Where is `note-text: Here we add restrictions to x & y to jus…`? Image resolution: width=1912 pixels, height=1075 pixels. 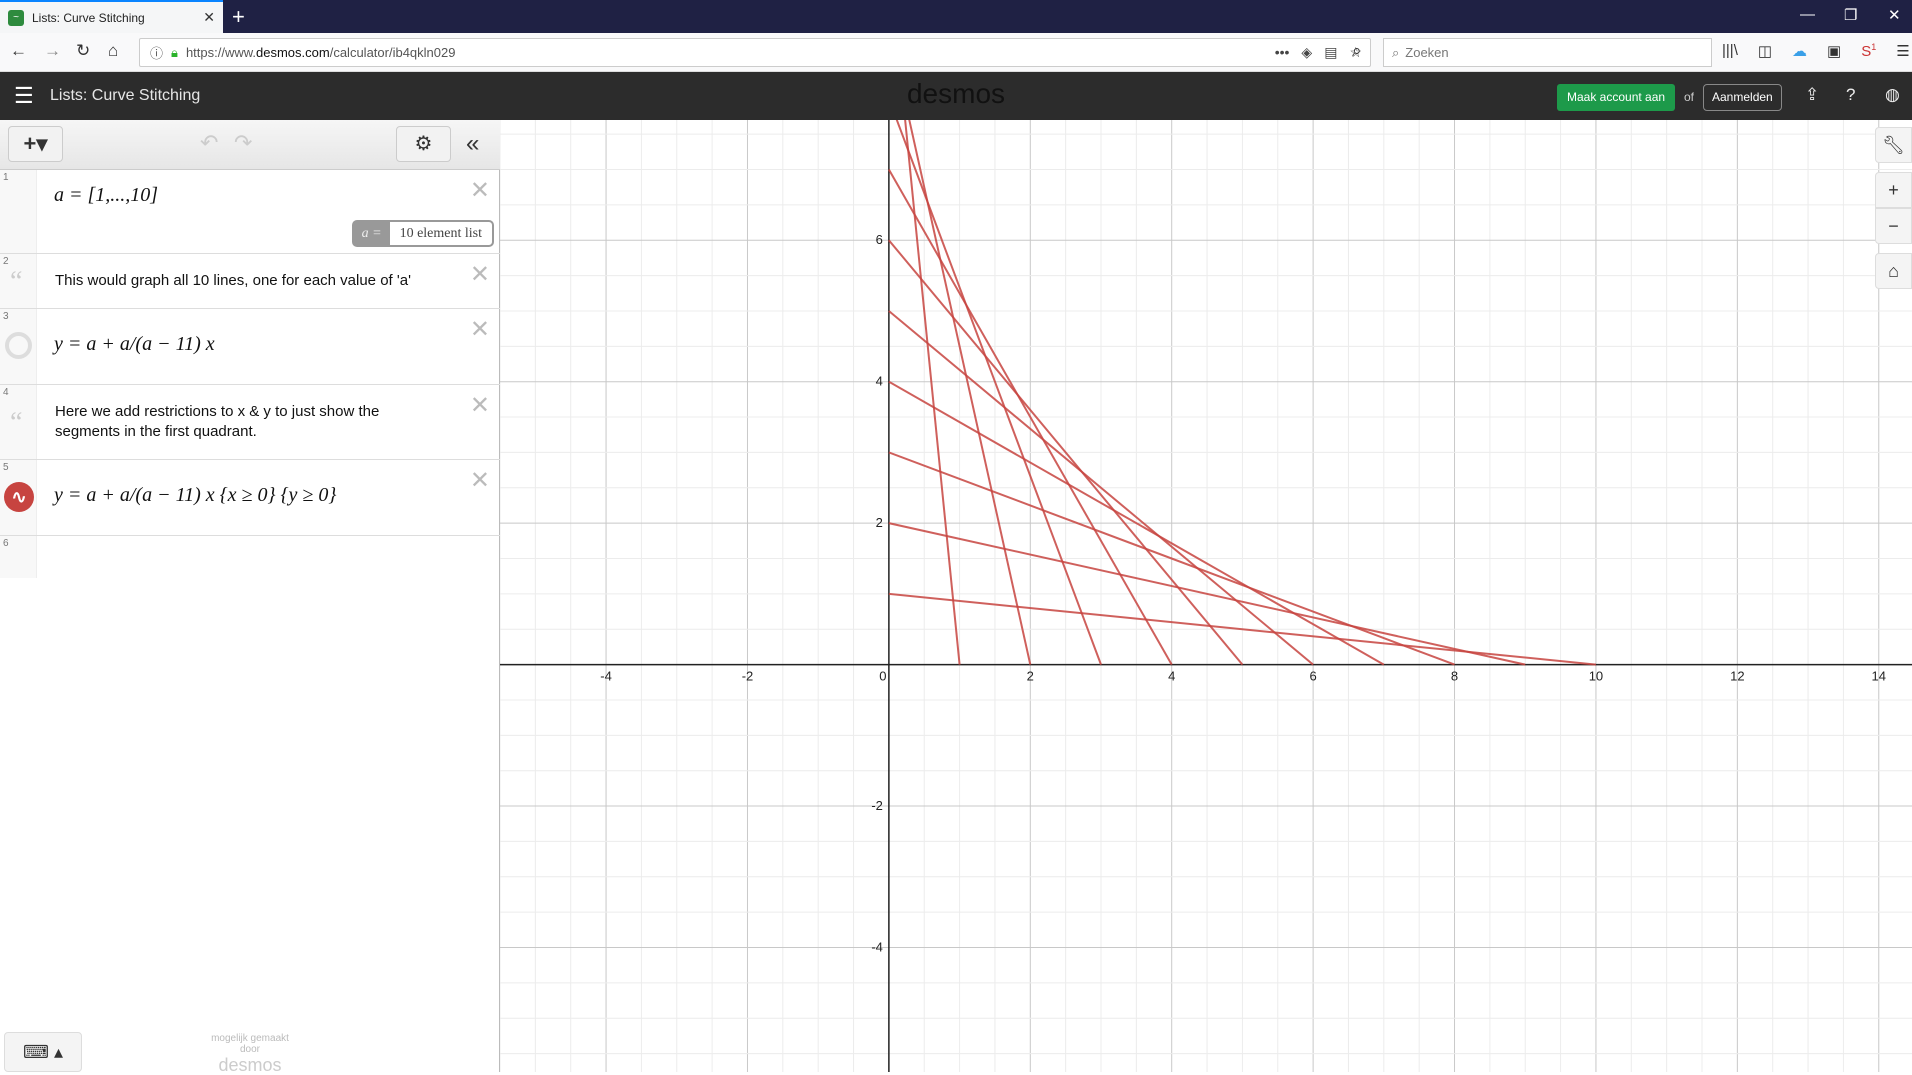 note-text: Here we add restrictions to x & y to jus… is located at coordinates (240, 422).